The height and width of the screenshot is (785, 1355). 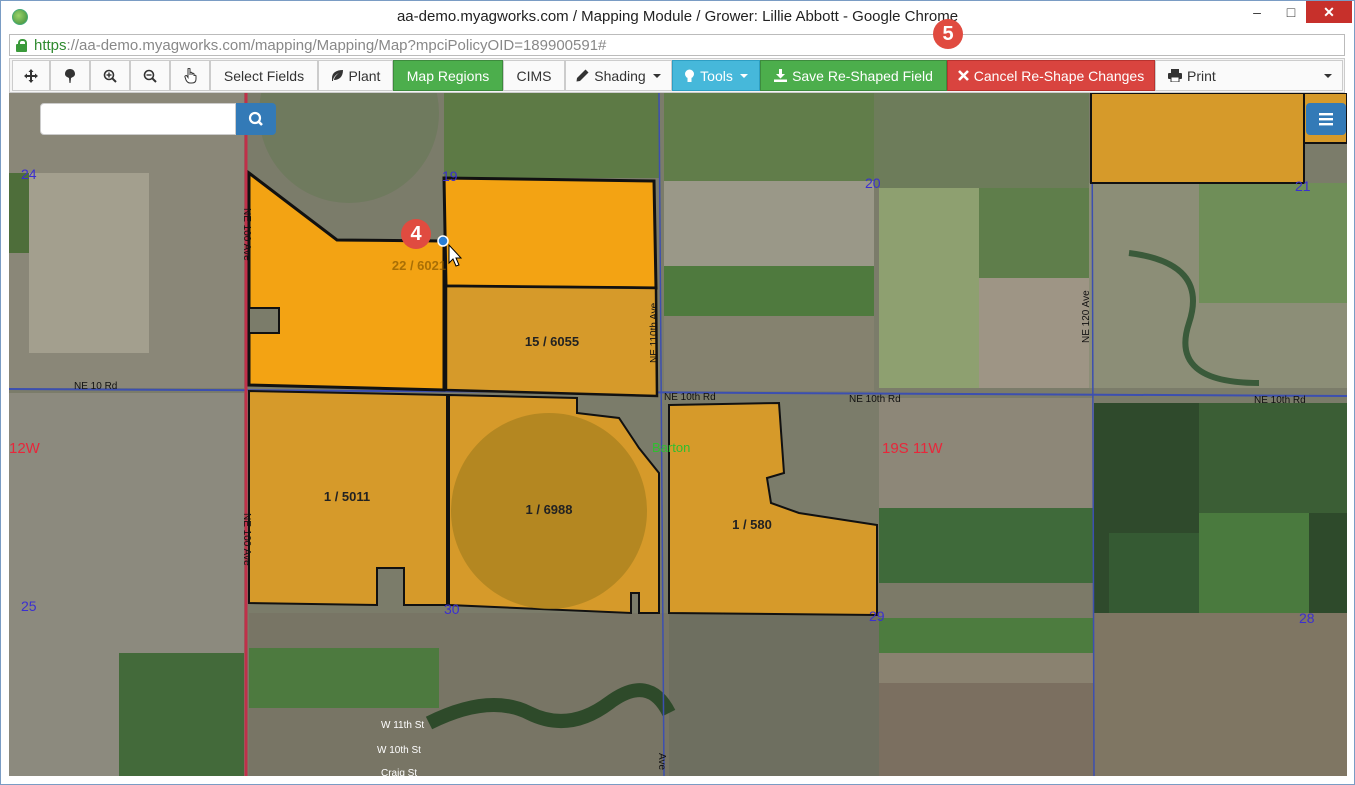 What do you see at coordinates (452, 609) in the screenshot?
I see `section-30: 30` at bounding box center [452, 609].